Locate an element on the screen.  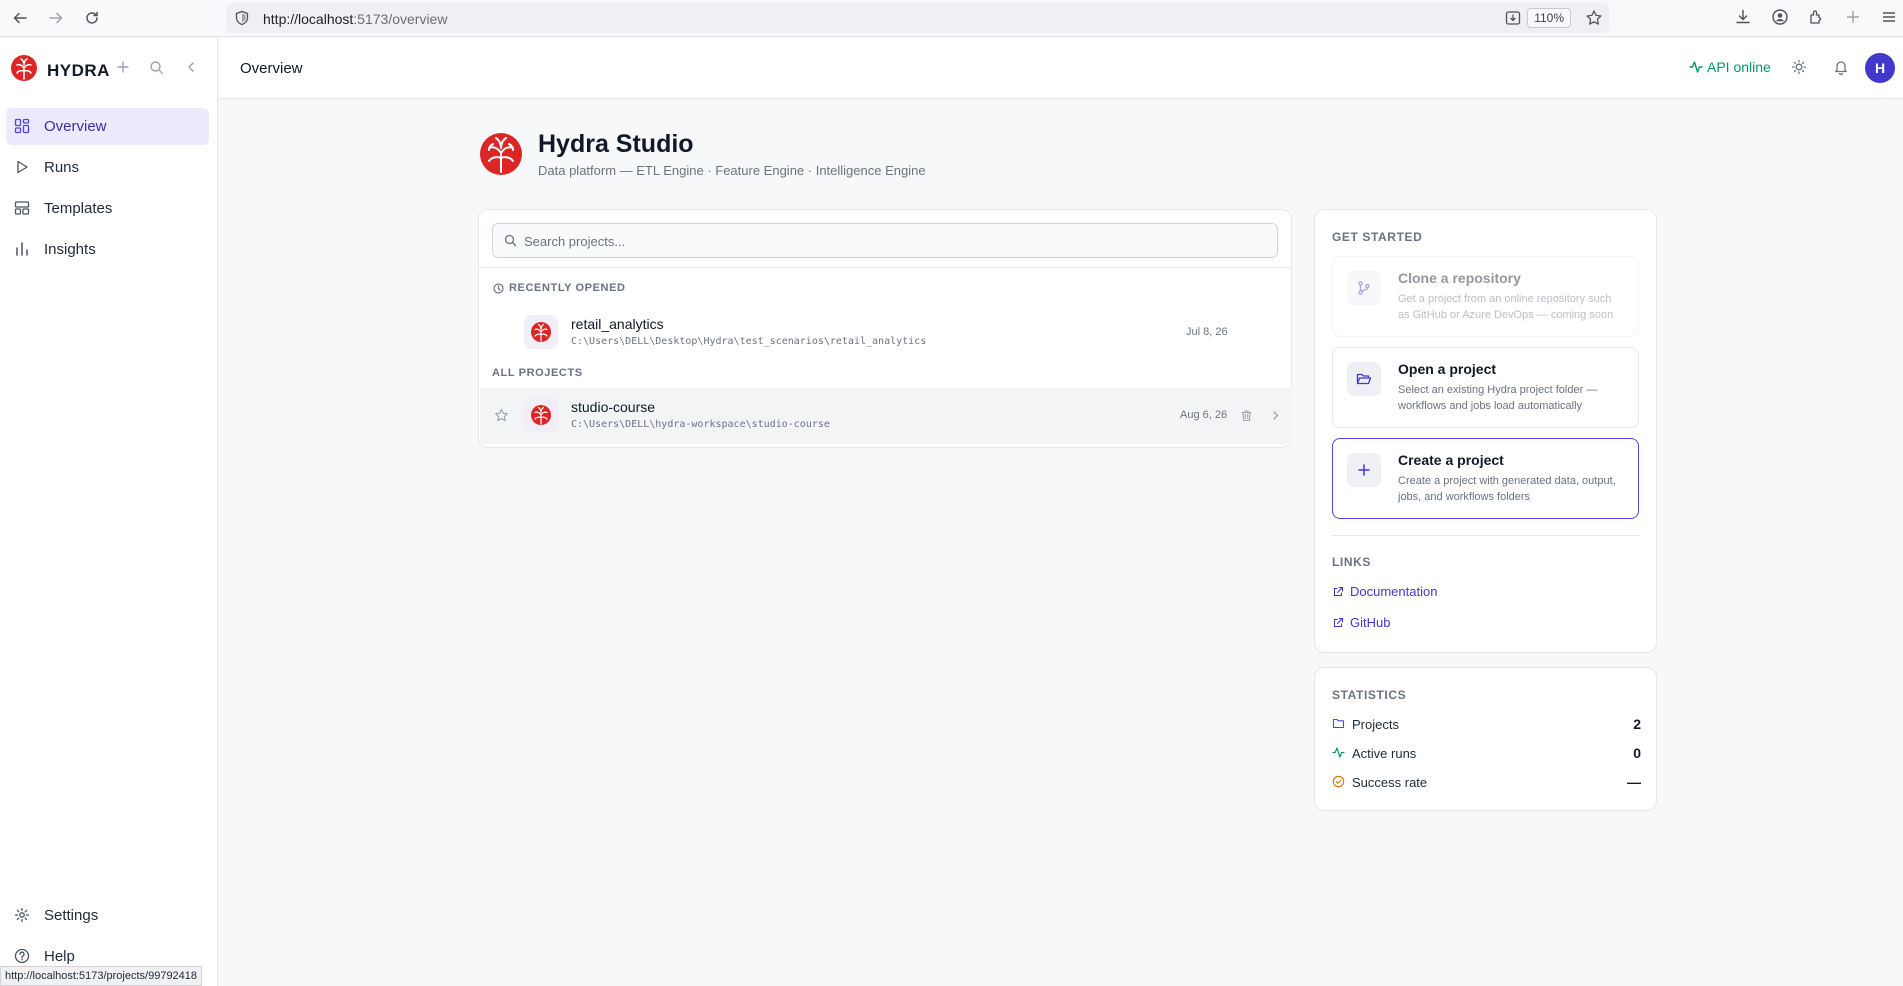
git-branch-icon is located at coordinates (1364, 288).